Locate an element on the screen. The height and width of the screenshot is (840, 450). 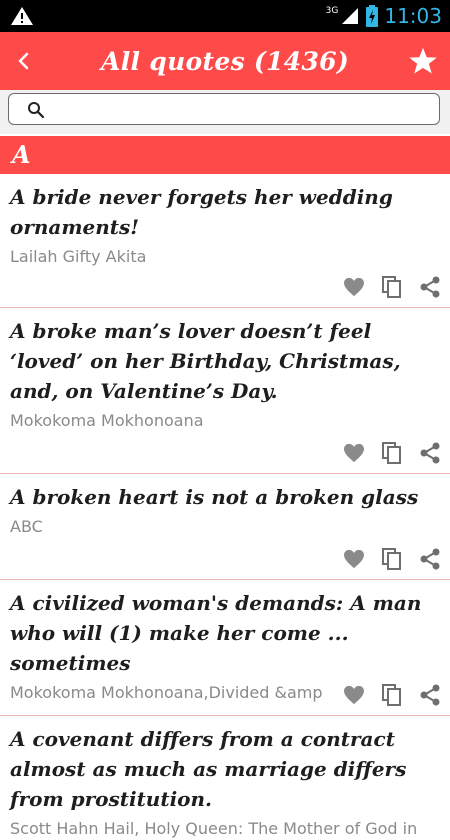
action-bar: All quotes (1436) is located at coordinates (225, 61).